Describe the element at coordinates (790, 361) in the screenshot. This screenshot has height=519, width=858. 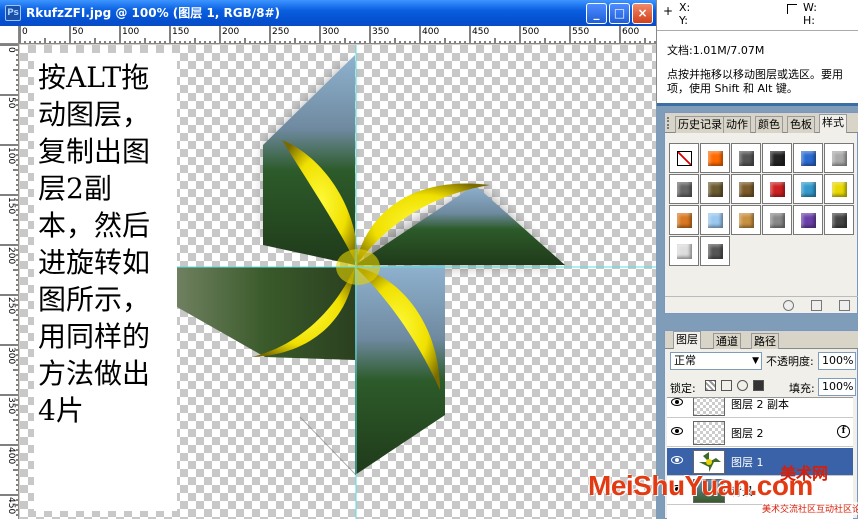
I see `opacity-label: 不透明度:` at that location.